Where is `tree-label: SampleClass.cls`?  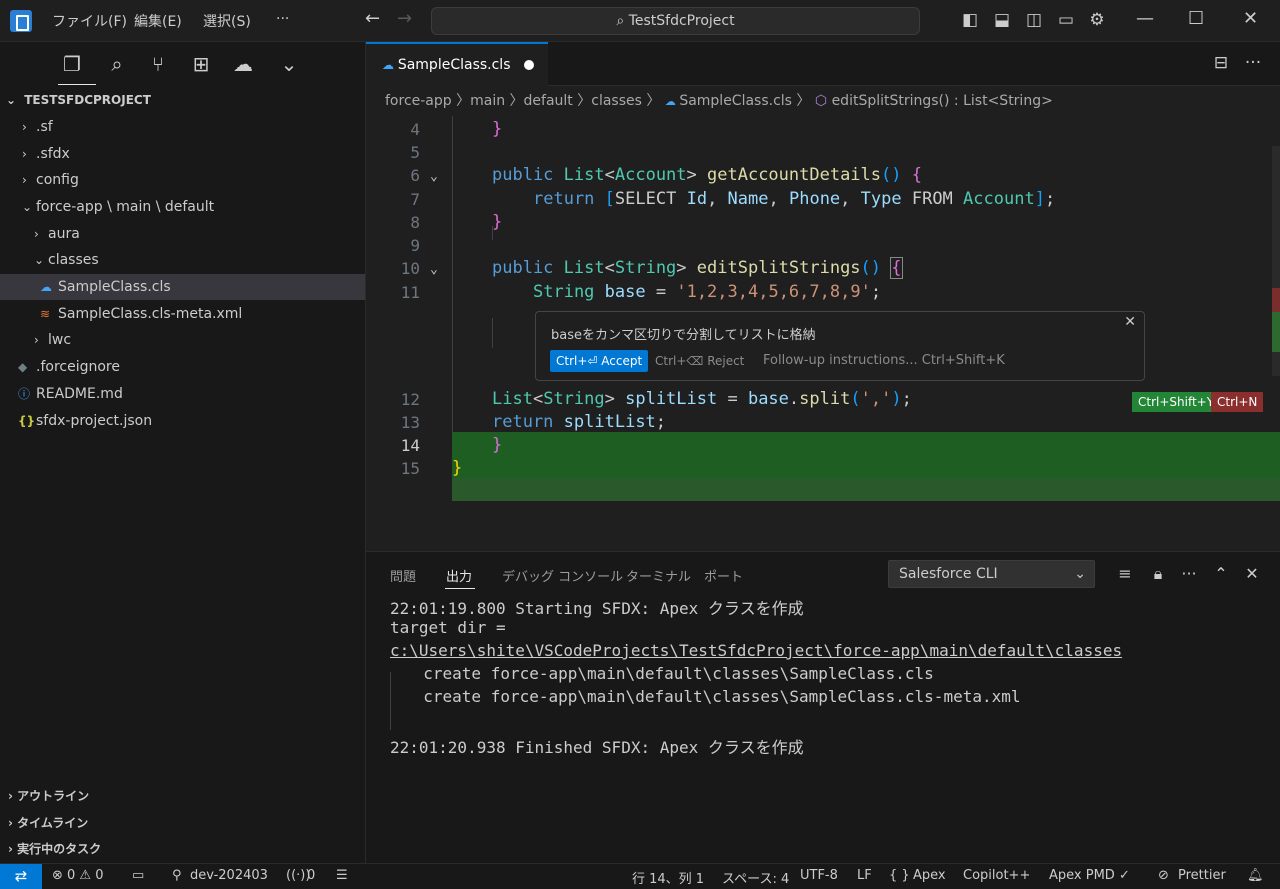
tree-label: SampleClass.cls is located at coordinates (114, 287).